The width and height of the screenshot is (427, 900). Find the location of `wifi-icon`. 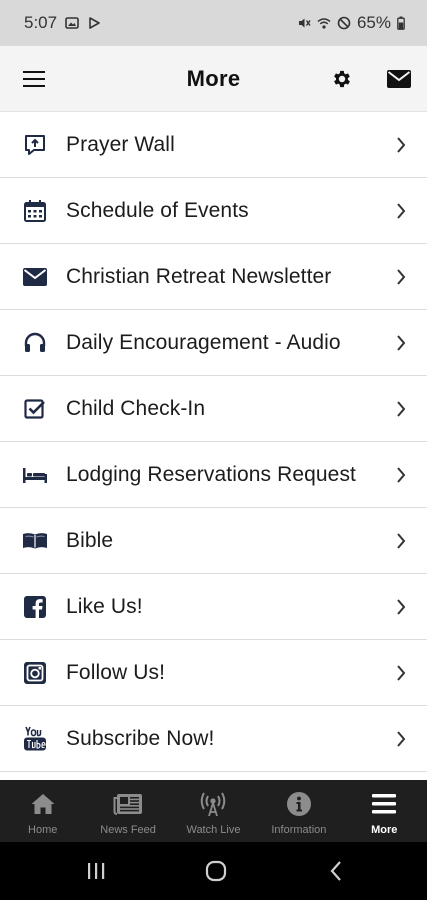

wifi-icon is located at coordinates (324, 23).